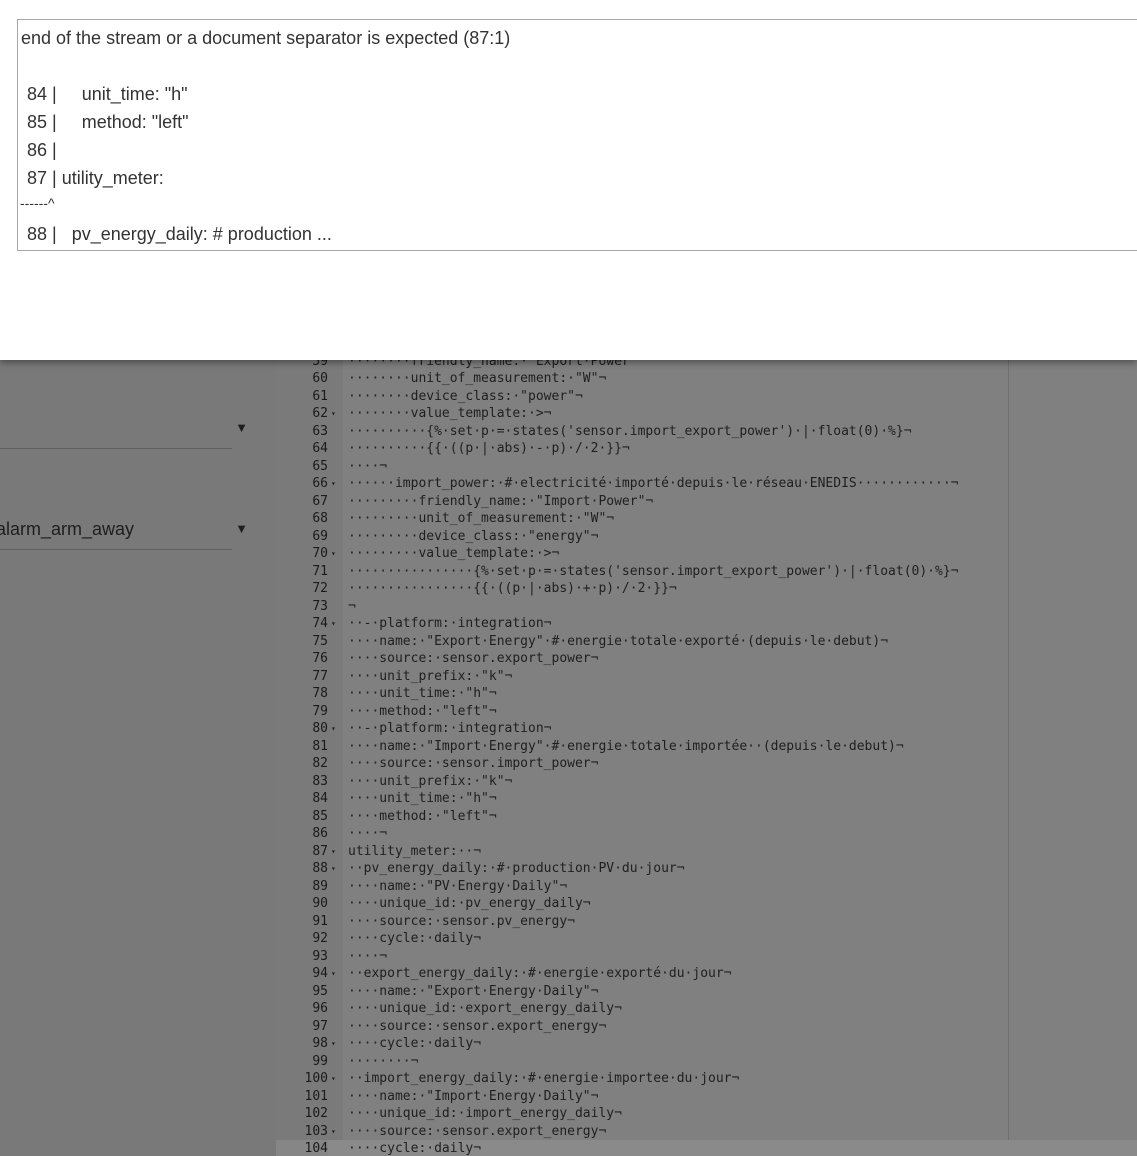 Image resolution: width=1137 pixels, height=1156 pixels. I want to click on code-line: 62 ▾ ········value_template:·>¬, so click(706, 414).